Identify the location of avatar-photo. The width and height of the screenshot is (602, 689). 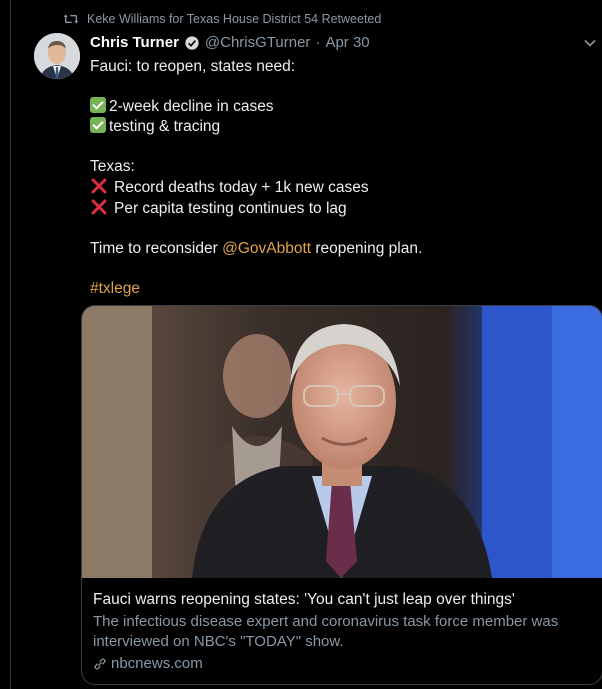
(57, 56).